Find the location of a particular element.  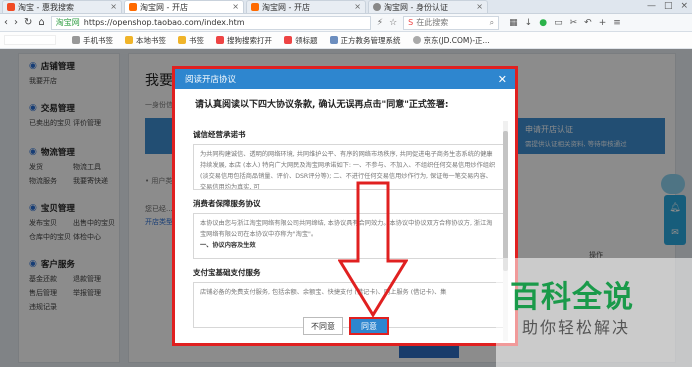

browser-tab-active: 淘宝网 - 开店 × is located at coordinates (184, 6).